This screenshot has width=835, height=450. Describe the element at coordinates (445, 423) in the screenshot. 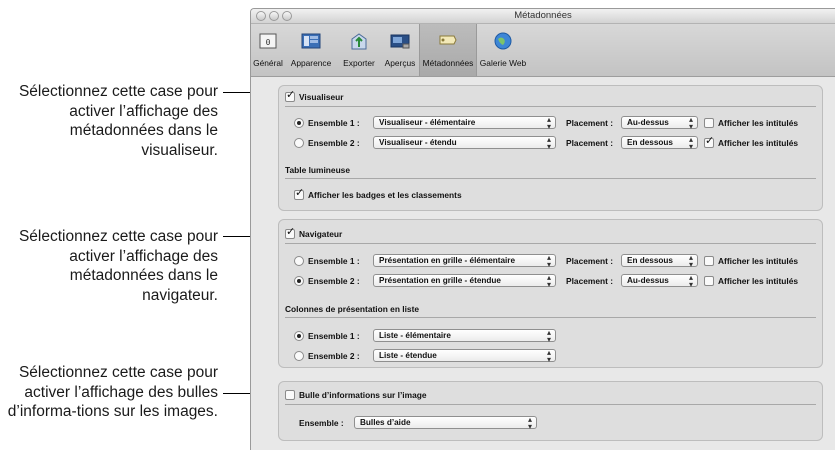

I see `tooltip-set-popup: Bulles d’aide ▴ ▾` at that location.